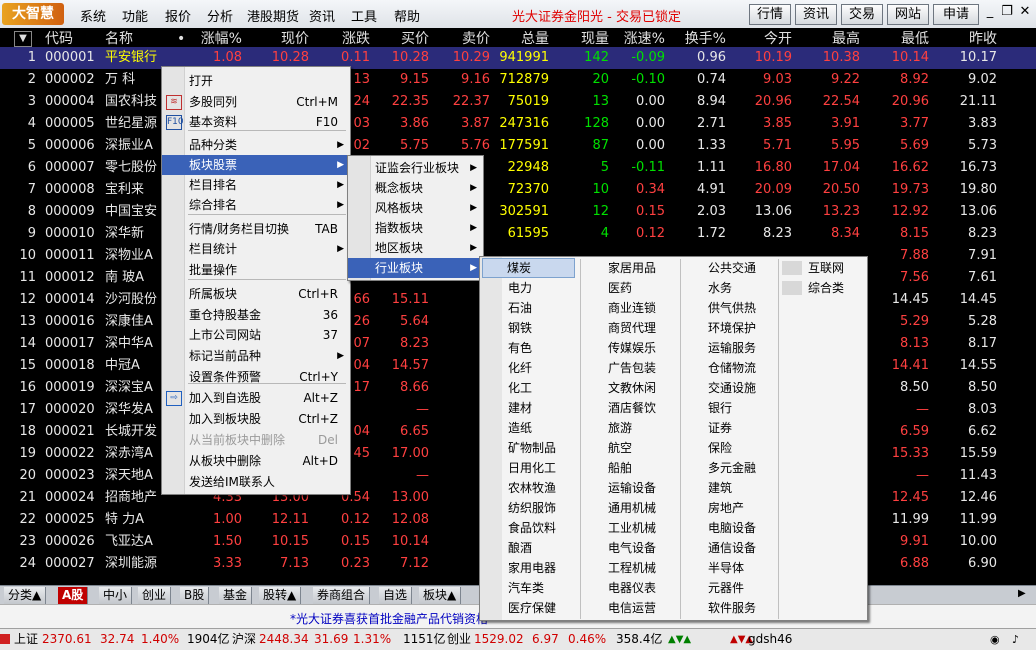 The width and height of the screenshot is (1036, 650). Describe the element at coordinates (620, 448) in the screenshot. I see `industry-item: 航空` at that location.